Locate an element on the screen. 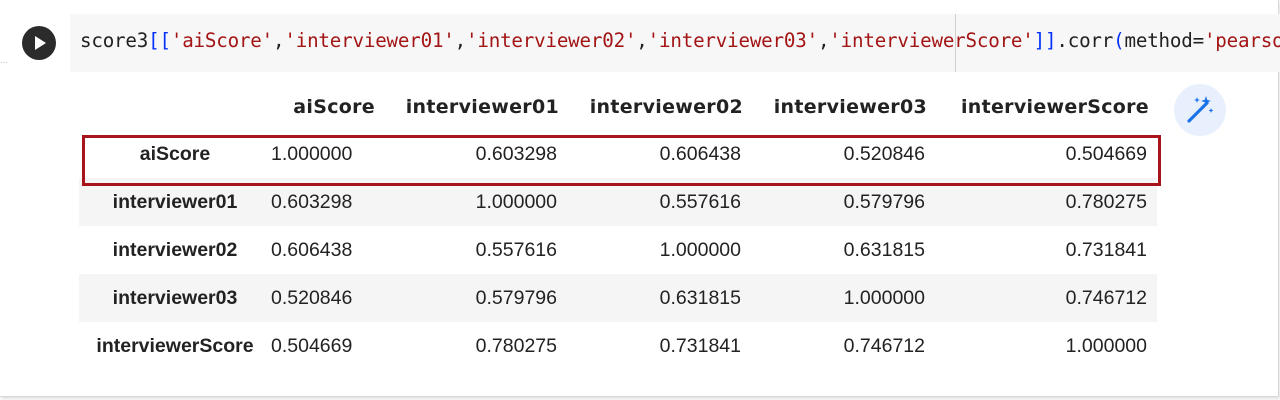  code-token: 'aiScore' is located at coordinates (222, 40).